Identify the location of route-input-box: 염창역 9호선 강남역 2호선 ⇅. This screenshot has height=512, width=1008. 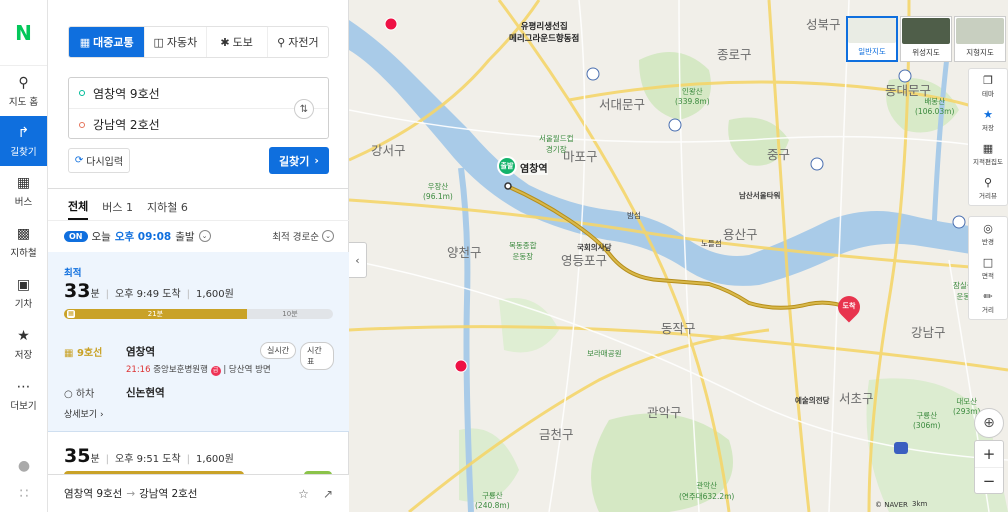
(198, 108).